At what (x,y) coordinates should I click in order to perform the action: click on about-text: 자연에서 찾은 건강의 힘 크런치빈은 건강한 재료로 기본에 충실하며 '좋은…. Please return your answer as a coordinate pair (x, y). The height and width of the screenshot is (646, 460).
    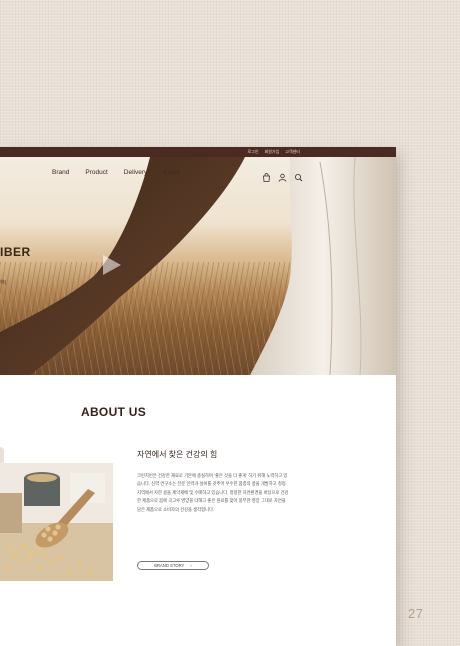
    Looking at the image, I should click on (217, 481).